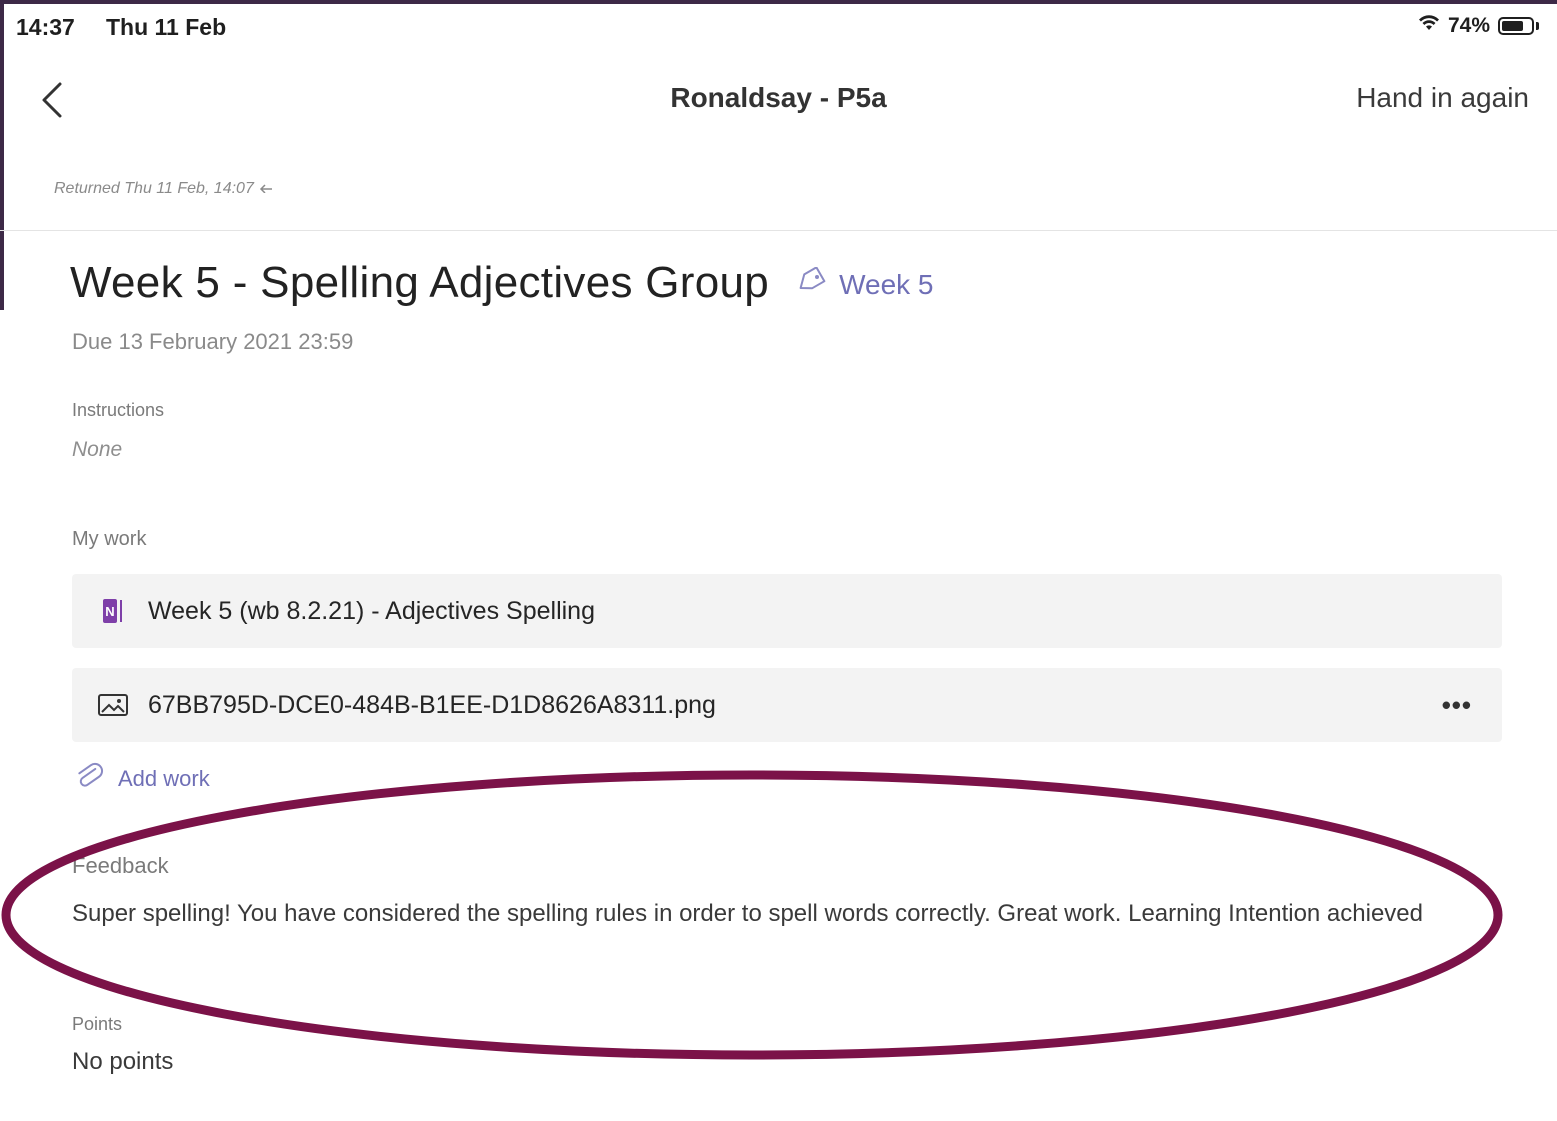 Image resolution: width=1557 pixels, height=1121 pixels. Describe the element at coordinates (154, 188) in the screenshot. I see `returned-text: Returned Thu 11 Feb, 14:07` at that location.